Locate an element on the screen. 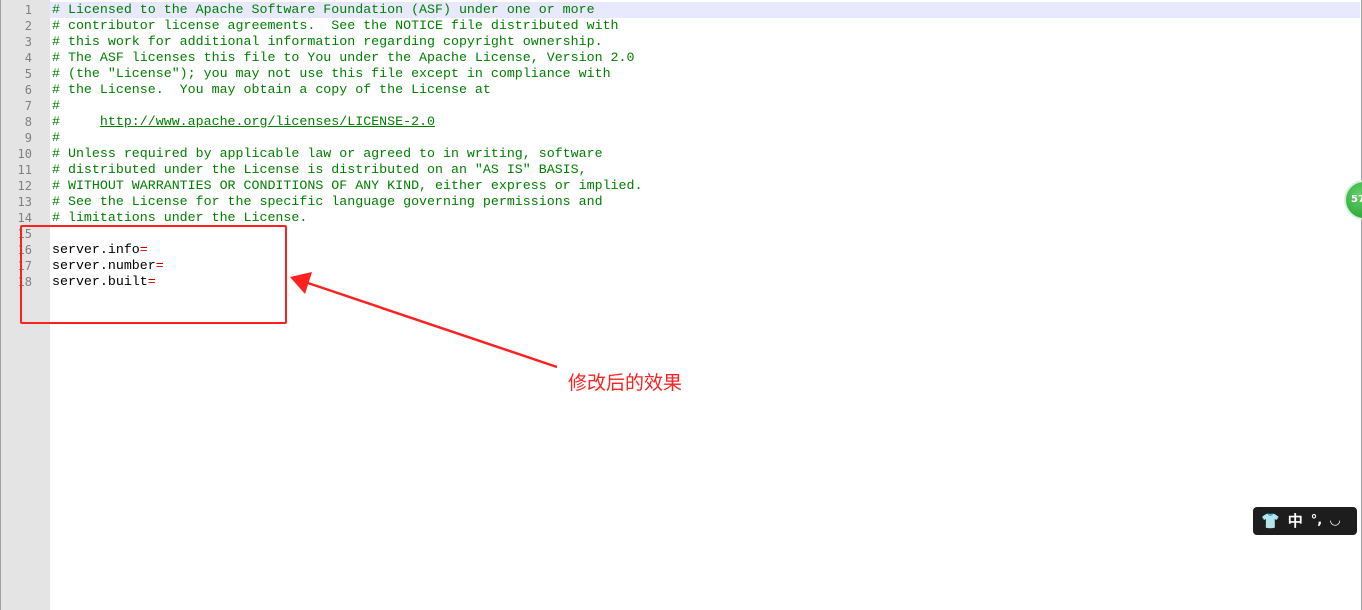 This screenshot has height=610, width=1362. annotation-arrow is located at coordinates (424, 320).